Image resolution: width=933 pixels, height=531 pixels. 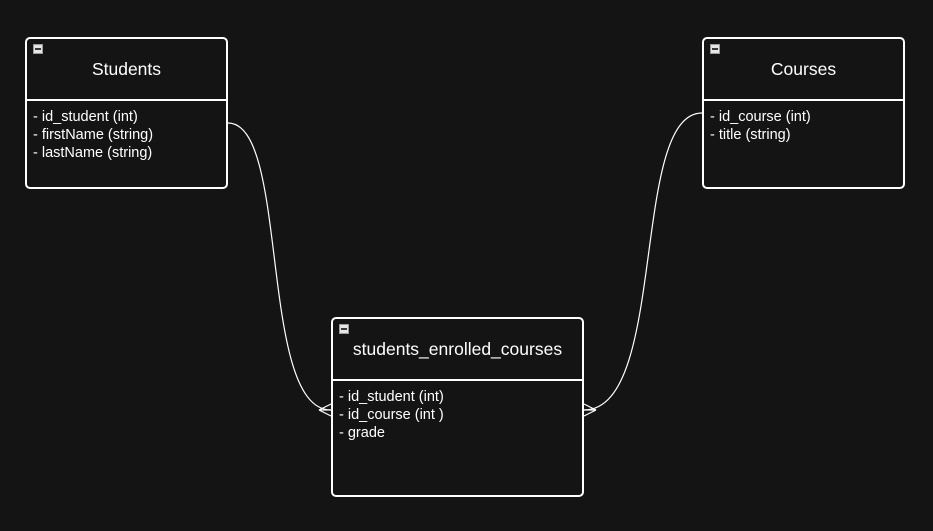 I want to click on entity-header: Courses, so click(x=803, y=70).